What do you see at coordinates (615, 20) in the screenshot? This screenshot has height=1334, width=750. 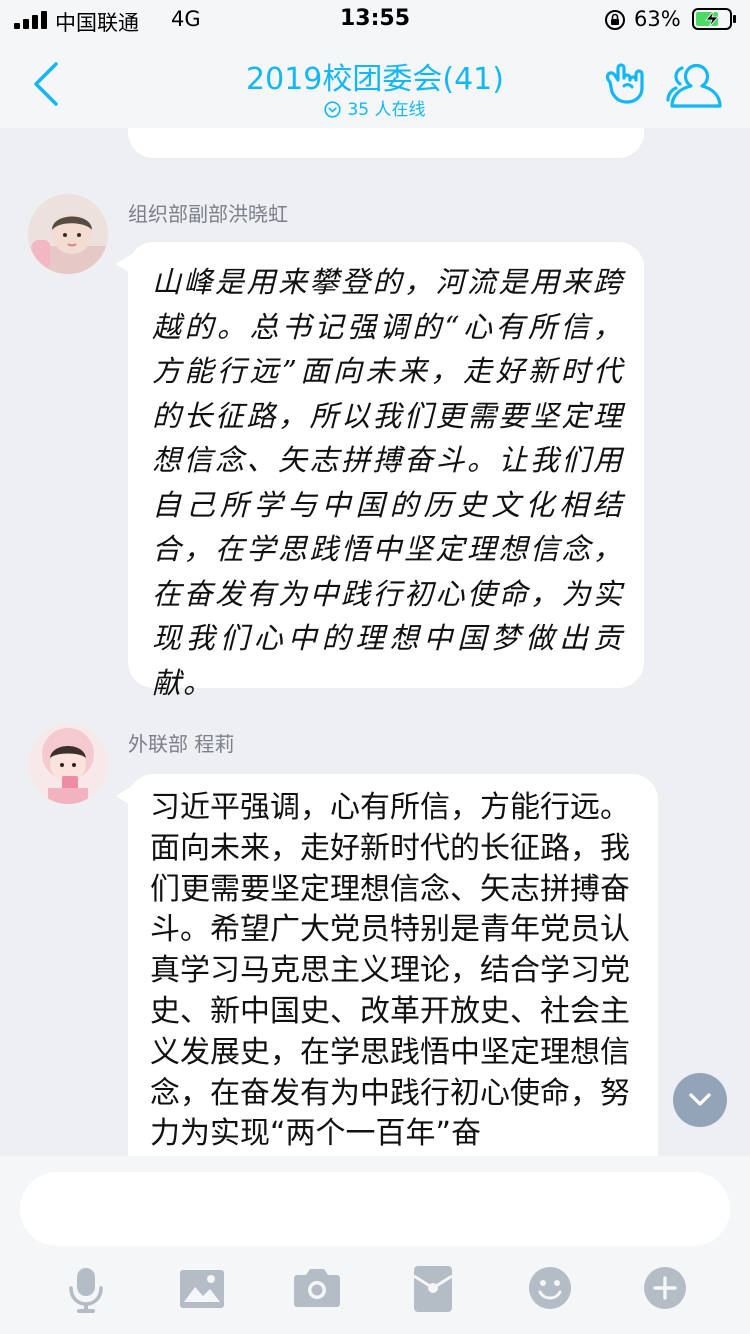 I see `rotation-lock-icon` at bounding box center [615, 20].